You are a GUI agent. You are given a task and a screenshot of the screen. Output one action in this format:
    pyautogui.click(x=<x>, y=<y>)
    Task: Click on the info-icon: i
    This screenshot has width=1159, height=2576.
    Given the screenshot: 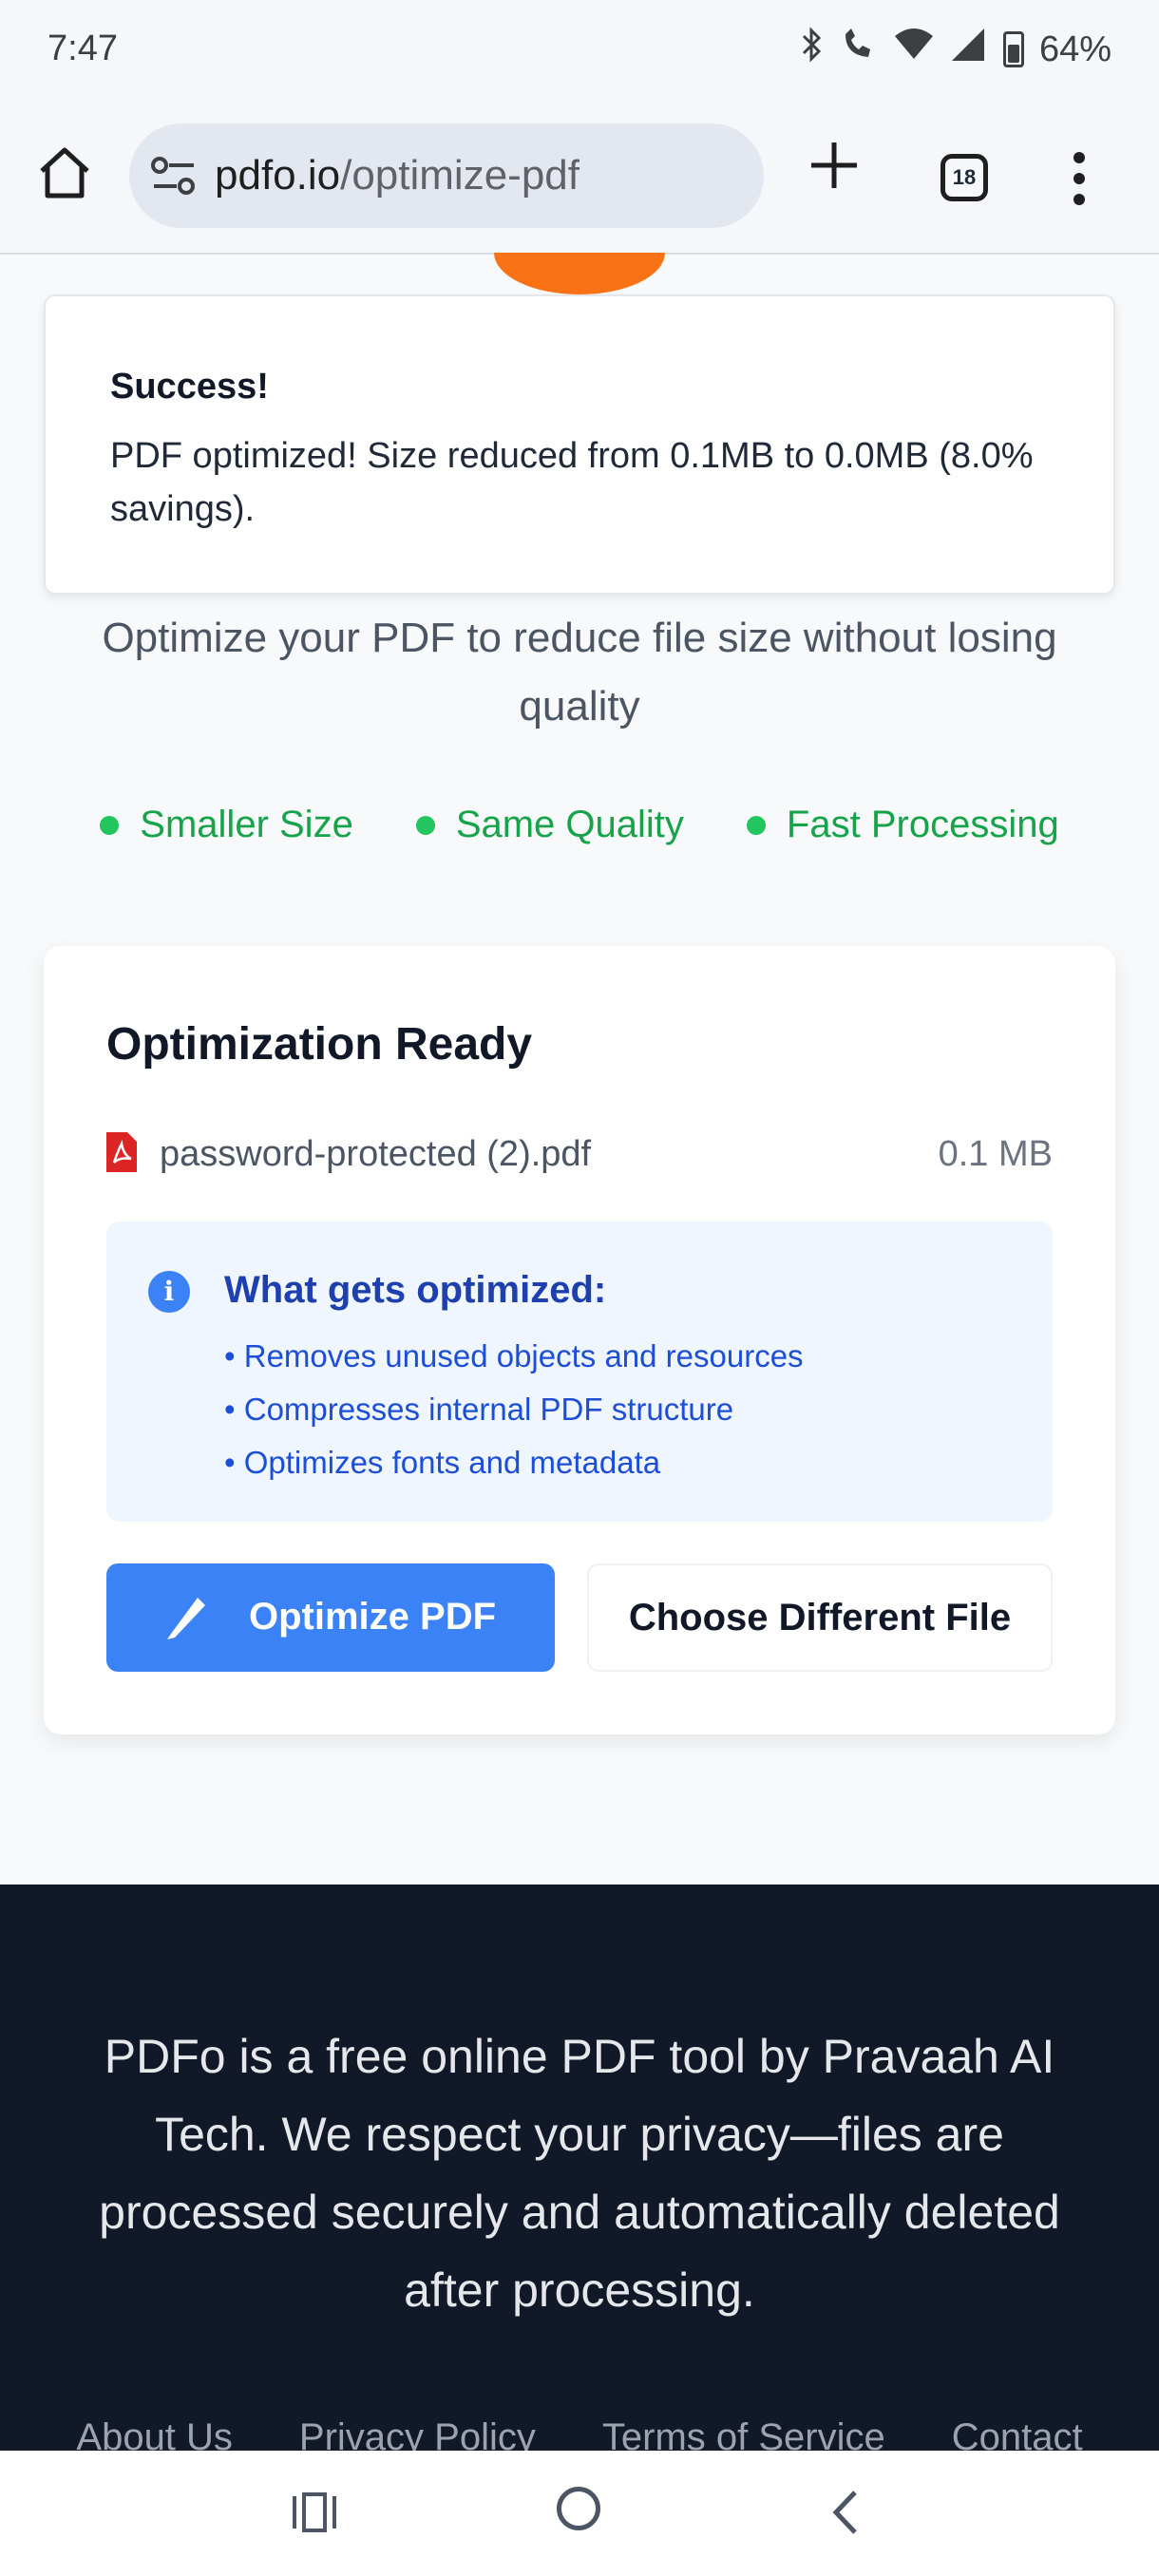 What is the action you would take?
    pyautogui.click(x=169, y=1292)
    